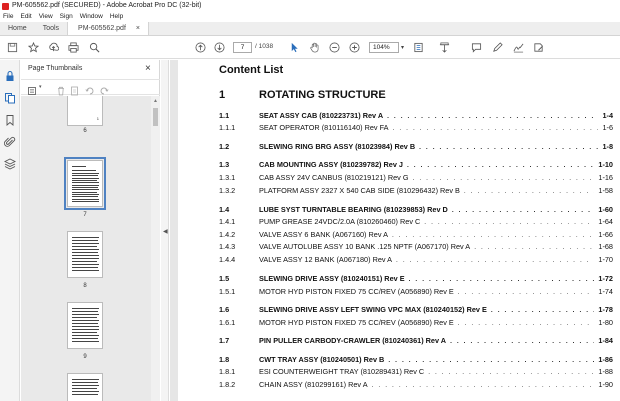 This screenshot has height=401, width=620. I want to click on tab-bar: Home Tools PM-605562.pdf ×, so click(310, 29).